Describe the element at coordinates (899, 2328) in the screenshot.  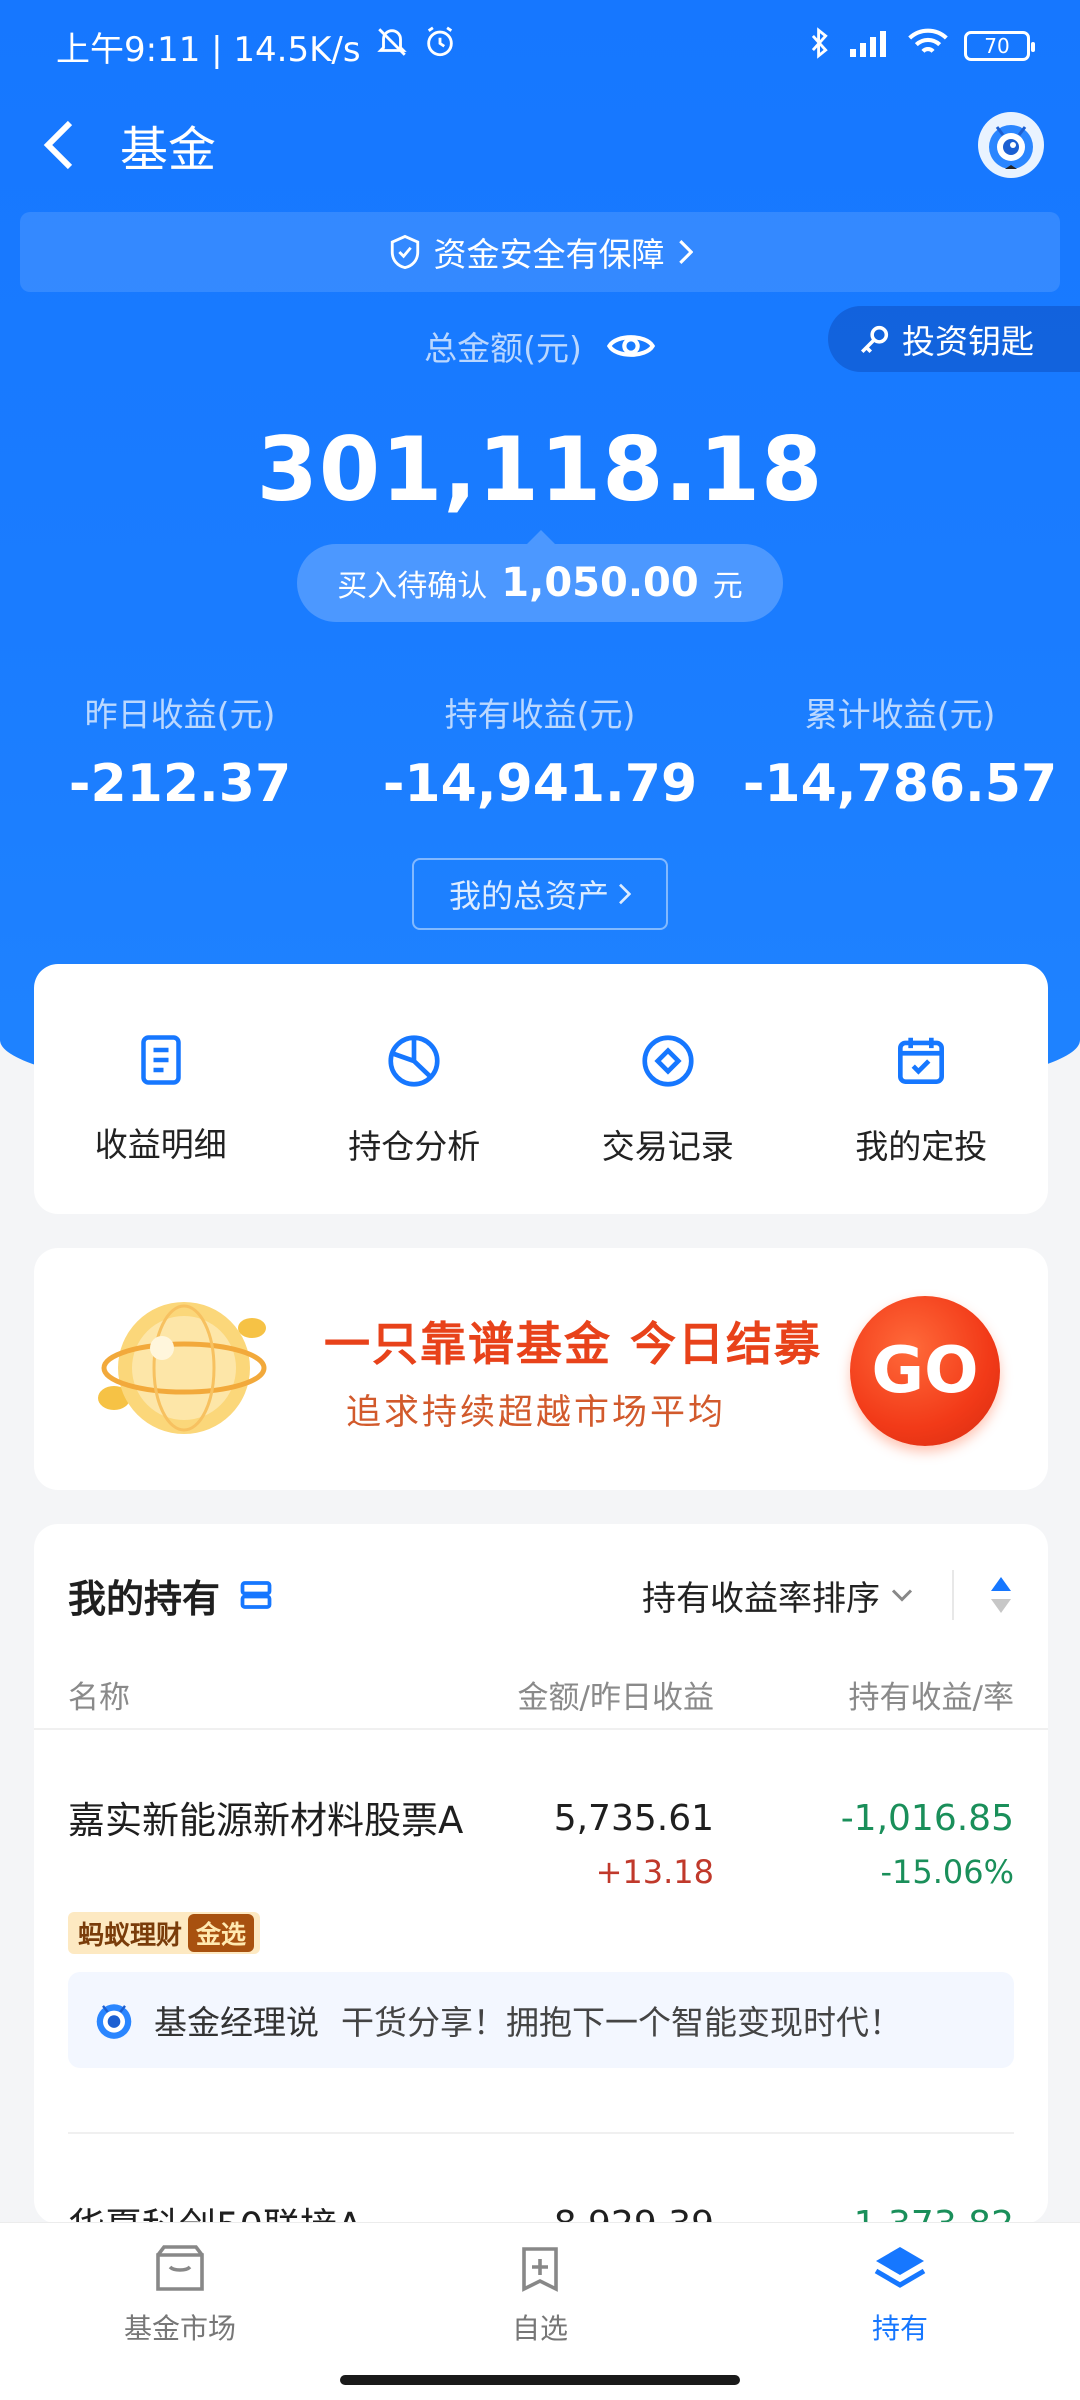
I see `tab-label: 持有` at that location.